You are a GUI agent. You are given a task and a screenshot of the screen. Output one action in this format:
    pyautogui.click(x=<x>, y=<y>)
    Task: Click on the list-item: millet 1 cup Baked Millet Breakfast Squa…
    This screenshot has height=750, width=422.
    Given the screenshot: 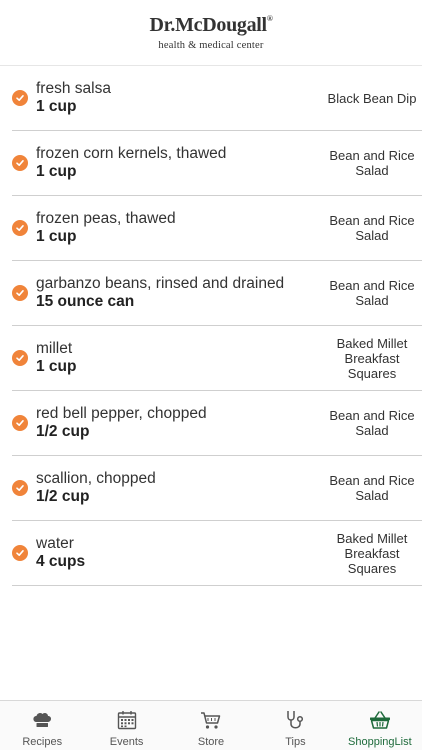 What is the action you would take?
    pyautogui.click(x=217, y=358)
    